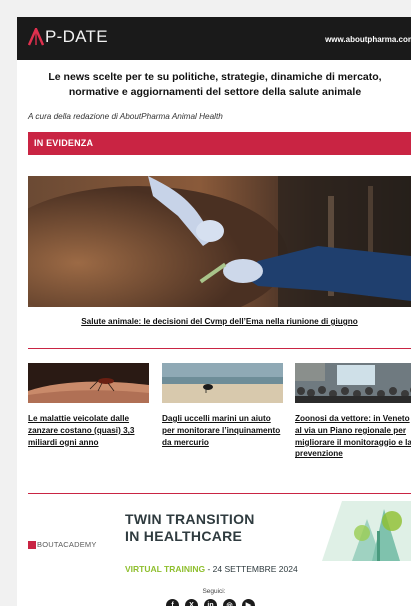 This screenshot has width=411, height=606. What do you see at coordinates (64, 143) in the screenshot?
I see `section-title: IN EVIDENZA` at bounding box center [64, 143].